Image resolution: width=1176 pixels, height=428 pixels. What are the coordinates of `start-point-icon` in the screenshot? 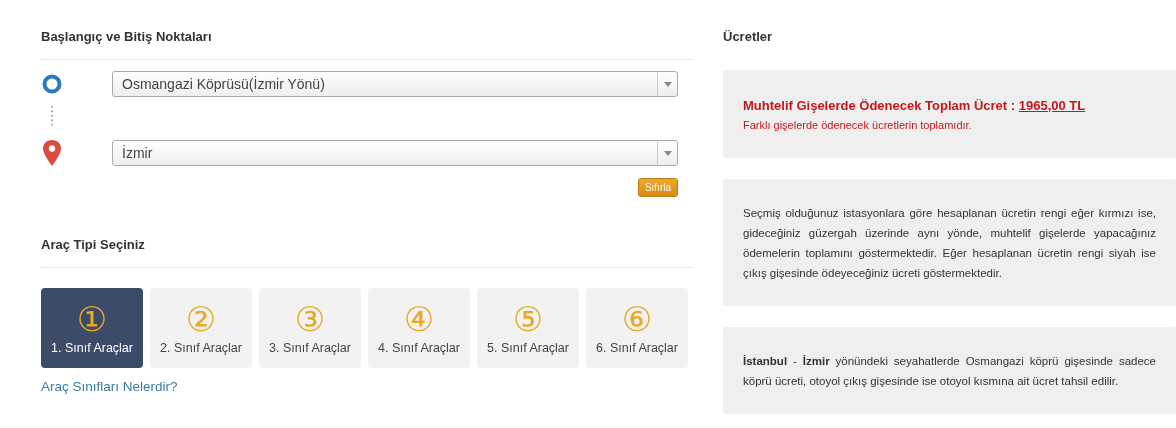 It's located at (52, 84).